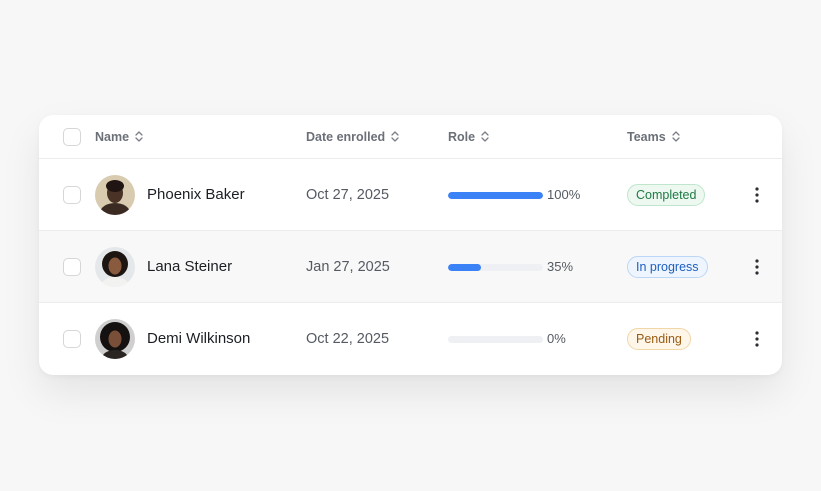 The image size is (821, 491). Describe the element at coordinates (564, 194) in the screenshot. I see `progress-percent: 100%` at that location.